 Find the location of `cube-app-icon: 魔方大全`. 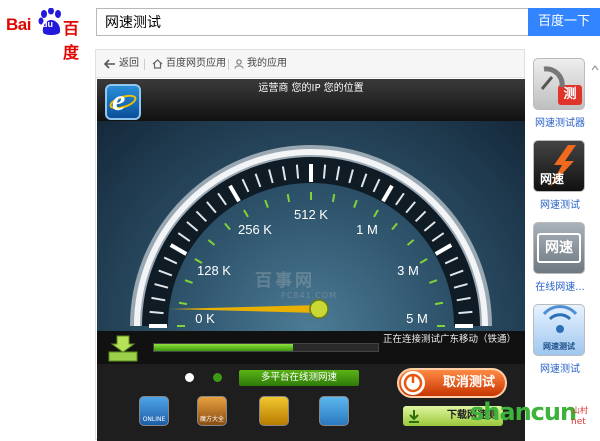

cube-app-icon: 魔方大全 is located at coordinates (212, 411).